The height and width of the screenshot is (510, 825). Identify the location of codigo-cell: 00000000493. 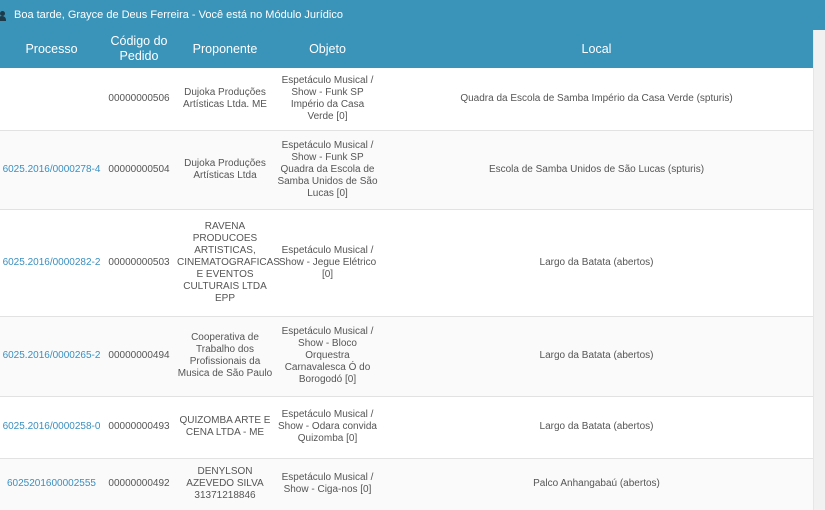
(139, 427).